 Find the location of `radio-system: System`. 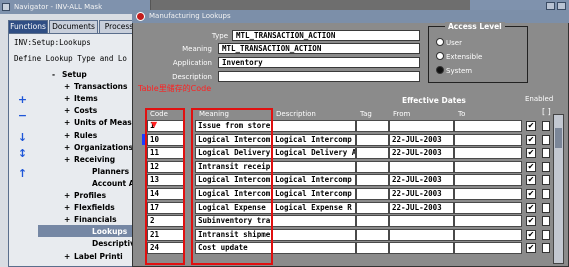

radio-system: System is located at coordinates (454, 70).